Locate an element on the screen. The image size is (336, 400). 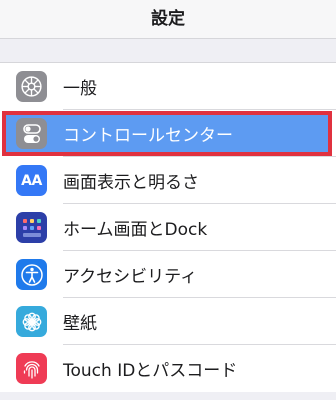
settings-row-wallpaper: 壁紙 is located at coordinates (168, 321).